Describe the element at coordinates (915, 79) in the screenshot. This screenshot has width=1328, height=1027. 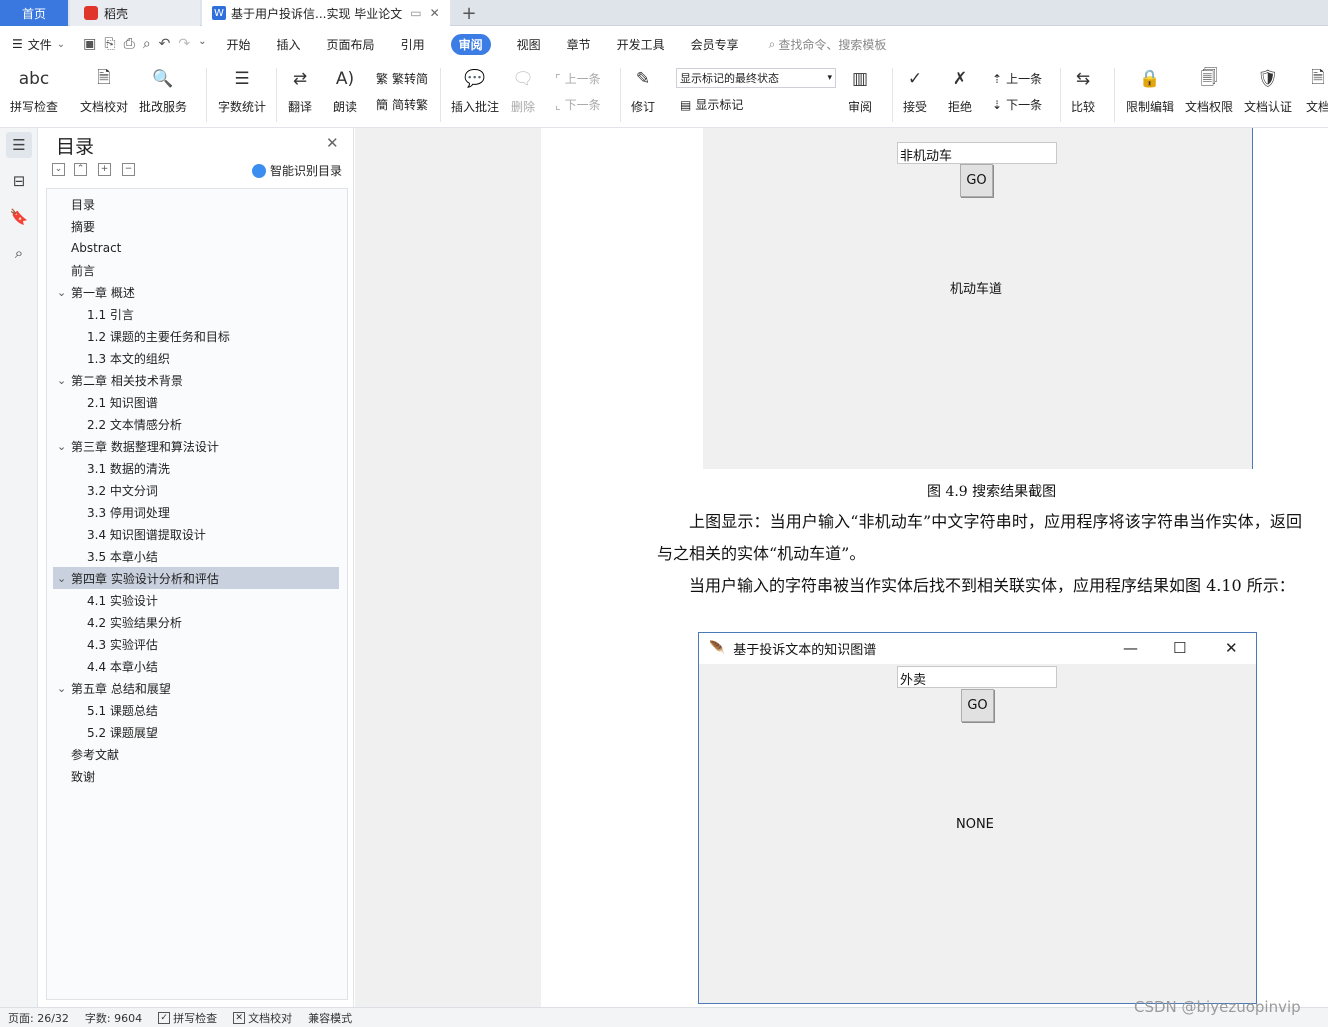
I see `accept-icon: ✓` at that location.